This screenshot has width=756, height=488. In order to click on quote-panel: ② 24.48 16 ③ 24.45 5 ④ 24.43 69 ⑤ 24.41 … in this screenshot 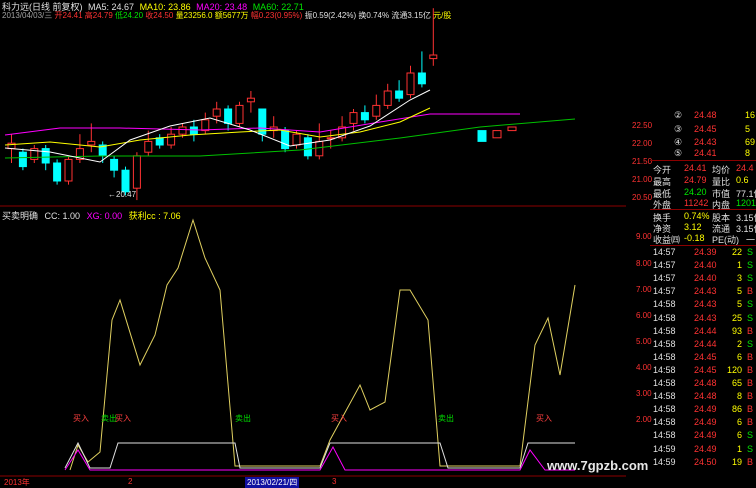, I will do `click(703, 243)`.